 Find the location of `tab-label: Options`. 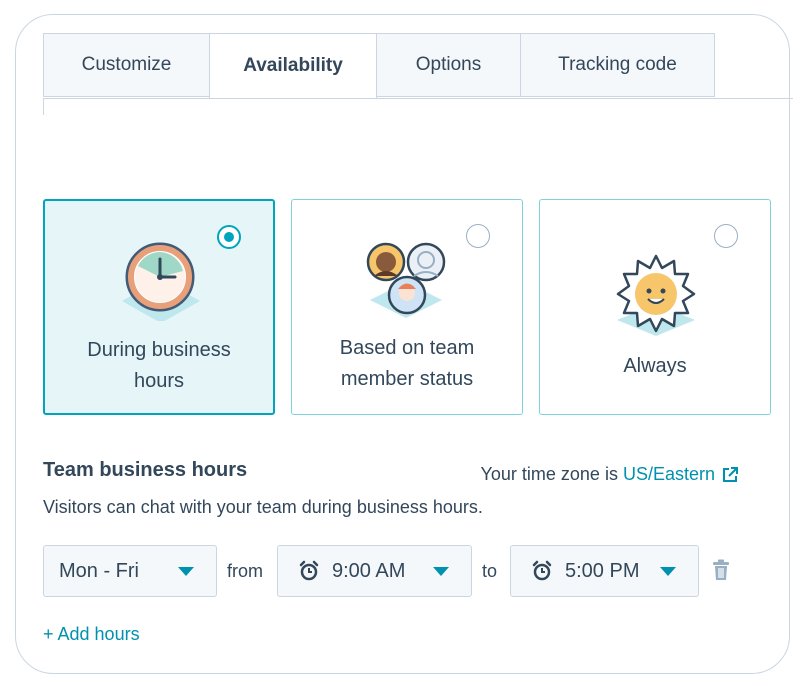

tab-label: Options is located at coordinates (448, 64).